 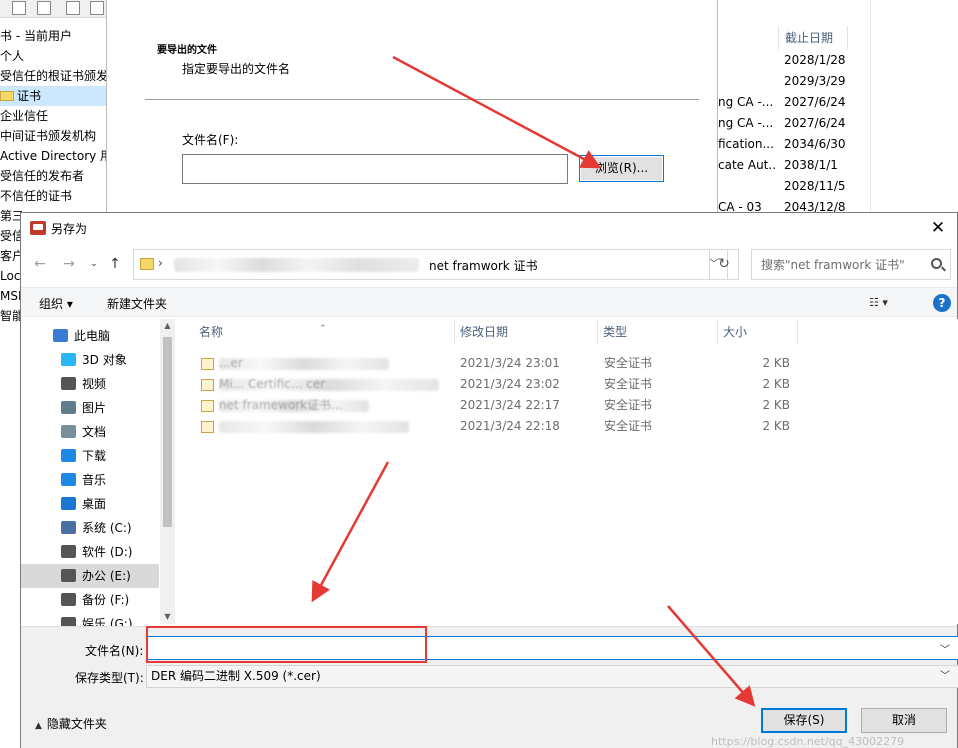 I want to click on scroll-up-icon: ▲, so click(x=167, y=326).